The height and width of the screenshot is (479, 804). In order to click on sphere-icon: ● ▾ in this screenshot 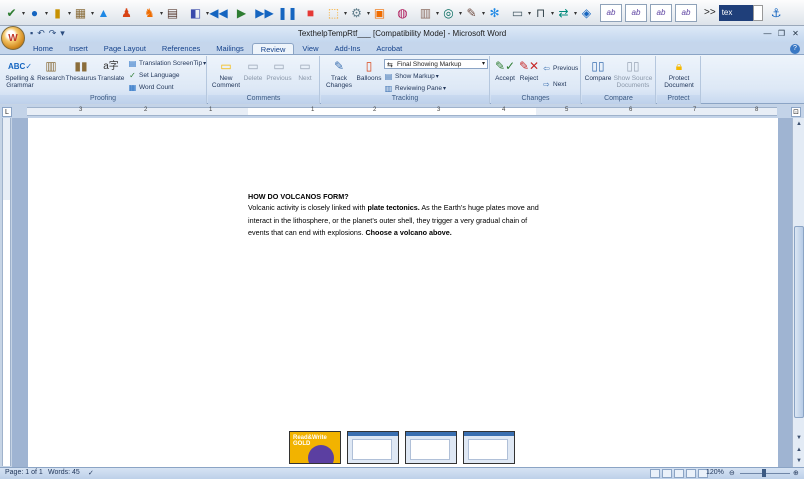, I will do `click(36, 13)`.